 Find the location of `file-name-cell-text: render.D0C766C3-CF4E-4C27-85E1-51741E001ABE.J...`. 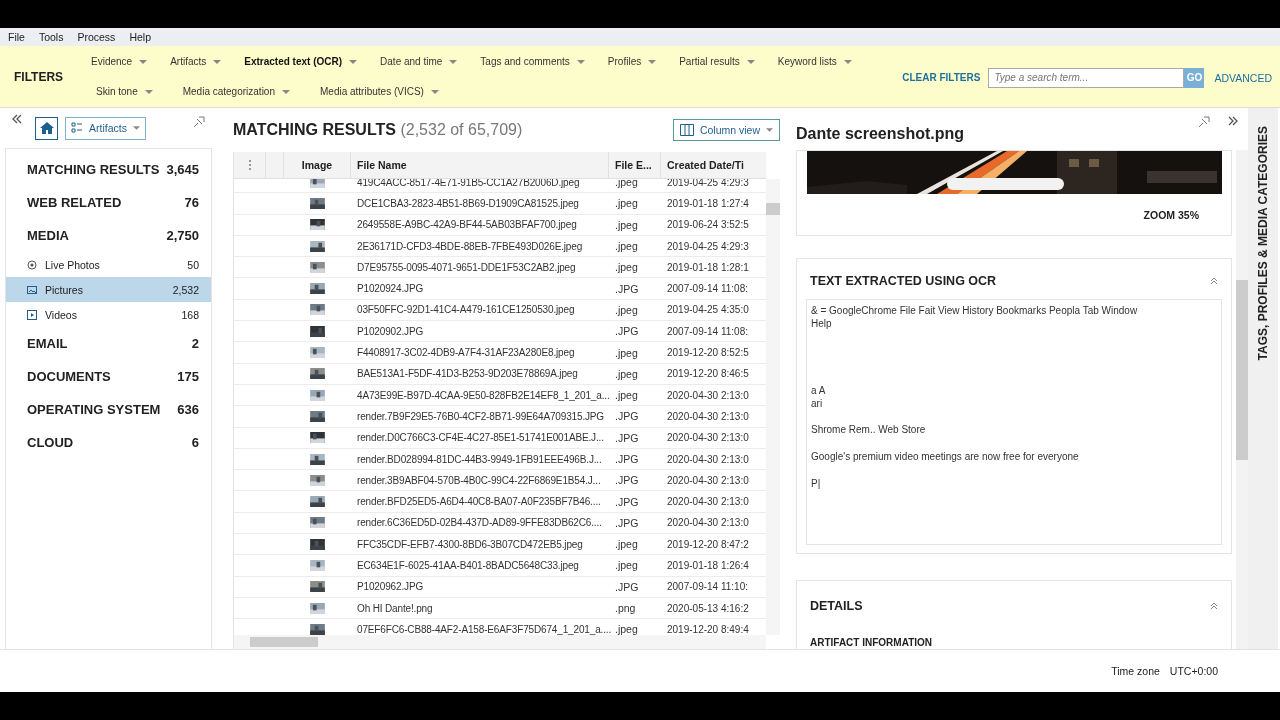

file-name-cell-text: render.D0C766C3-CF4E-4C27-85E1-51741E001ABE.J... is located at coordinates (480, 438).